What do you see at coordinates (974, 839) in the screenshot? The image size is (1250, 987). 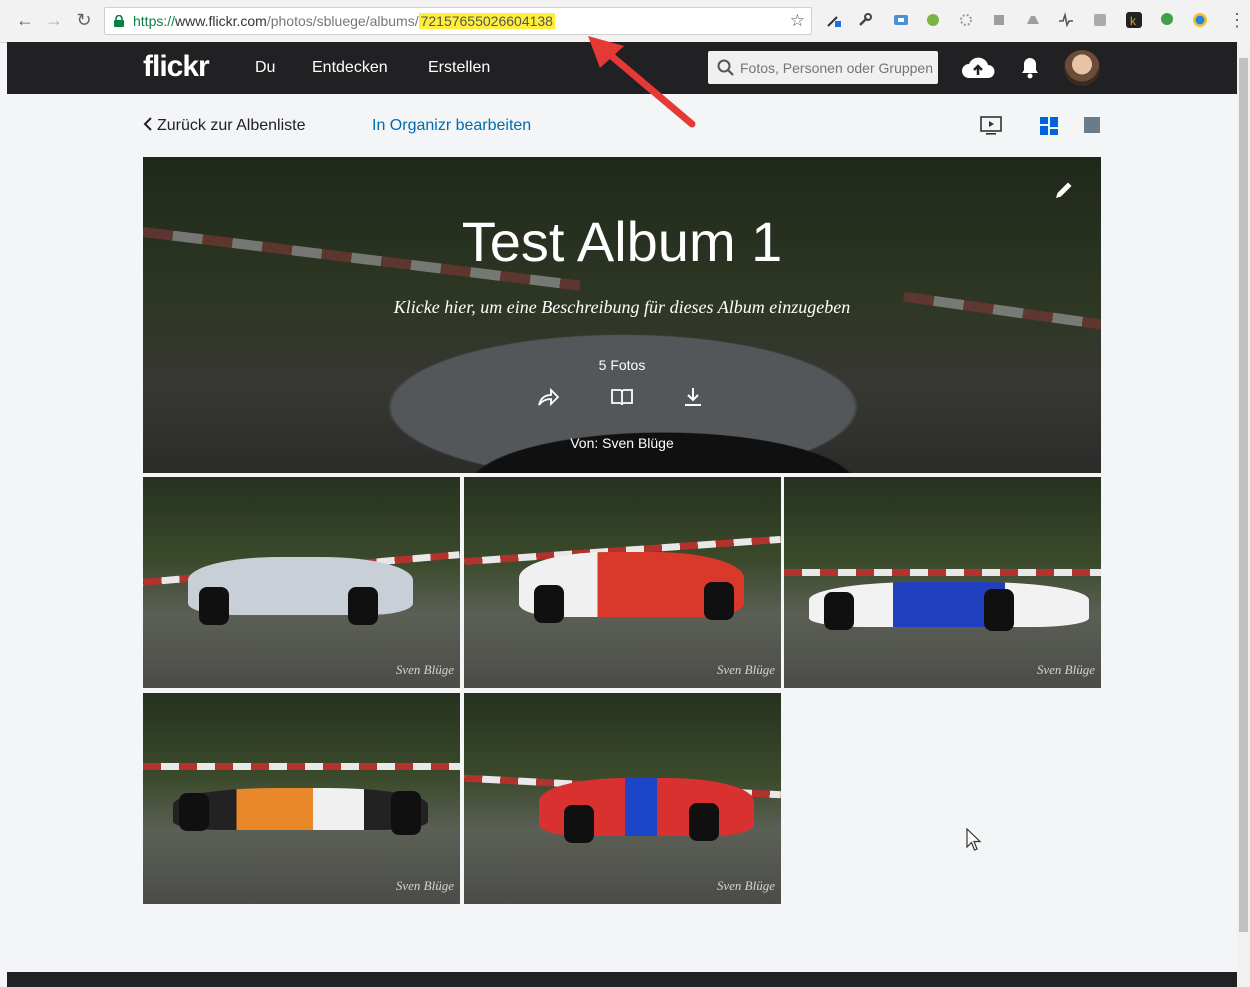 I see `mouse-cursor-icon` at bounding box center [974, 839].